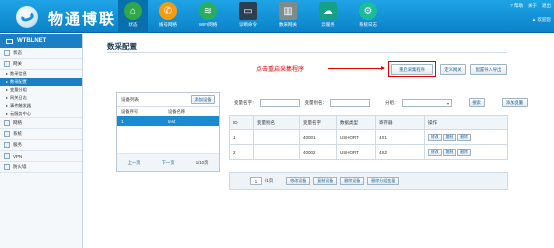  I want to click on table-row: 1 40001 USHORT 4X1 修改 复制 删除, so click(368, 137).